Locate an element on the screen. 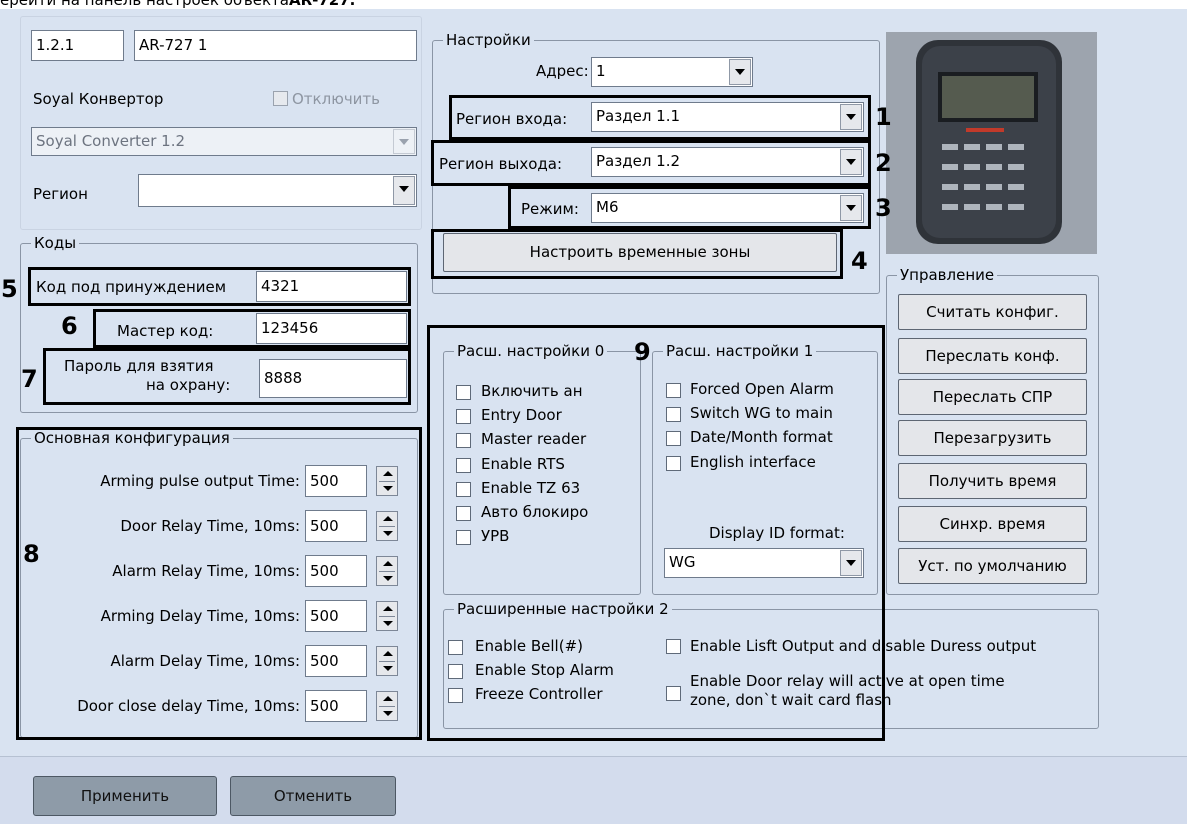 The image size is (1187, 824). marker-4: 4 is located at coordinates (859, 261).